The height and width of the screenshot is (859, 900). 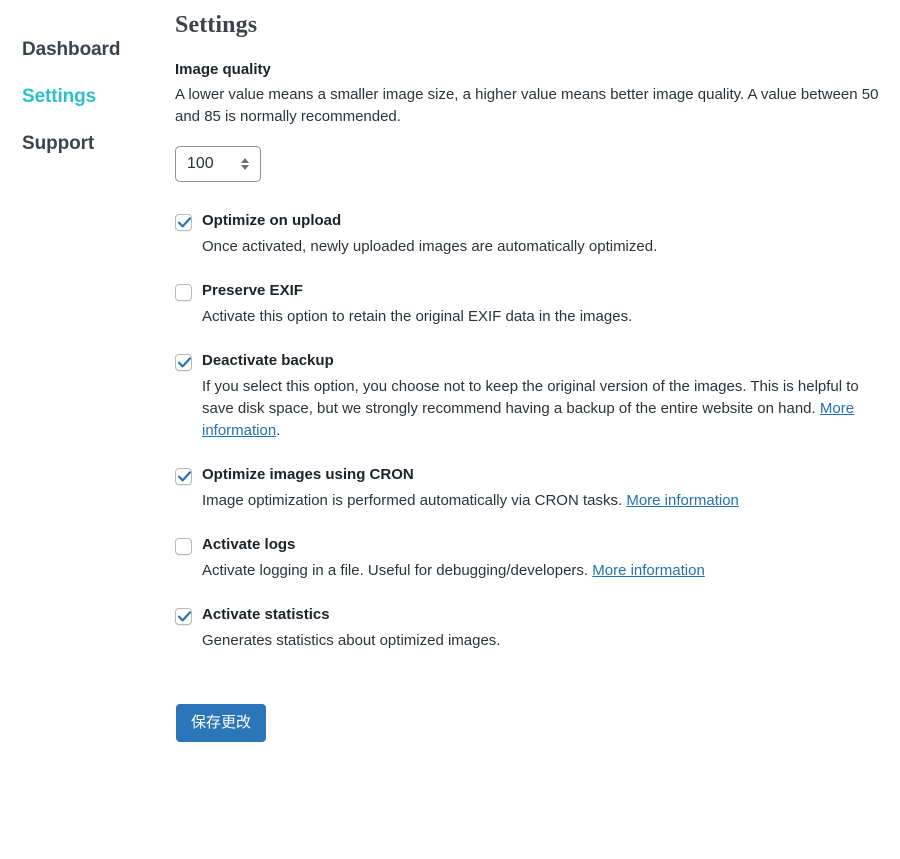 What do you see at coordinates (200, 164) in the screenshot?
I see `image-quality-value: 100` at bounding box center [200, 164].